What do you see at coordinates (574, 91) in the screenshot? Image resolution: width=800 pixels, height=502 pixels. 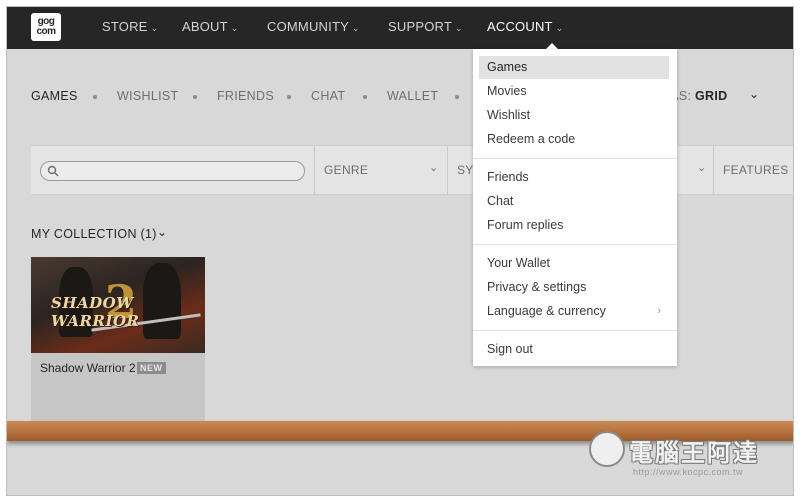 I see `menu-item-movies: Movies` at bounding box center [574, 91].